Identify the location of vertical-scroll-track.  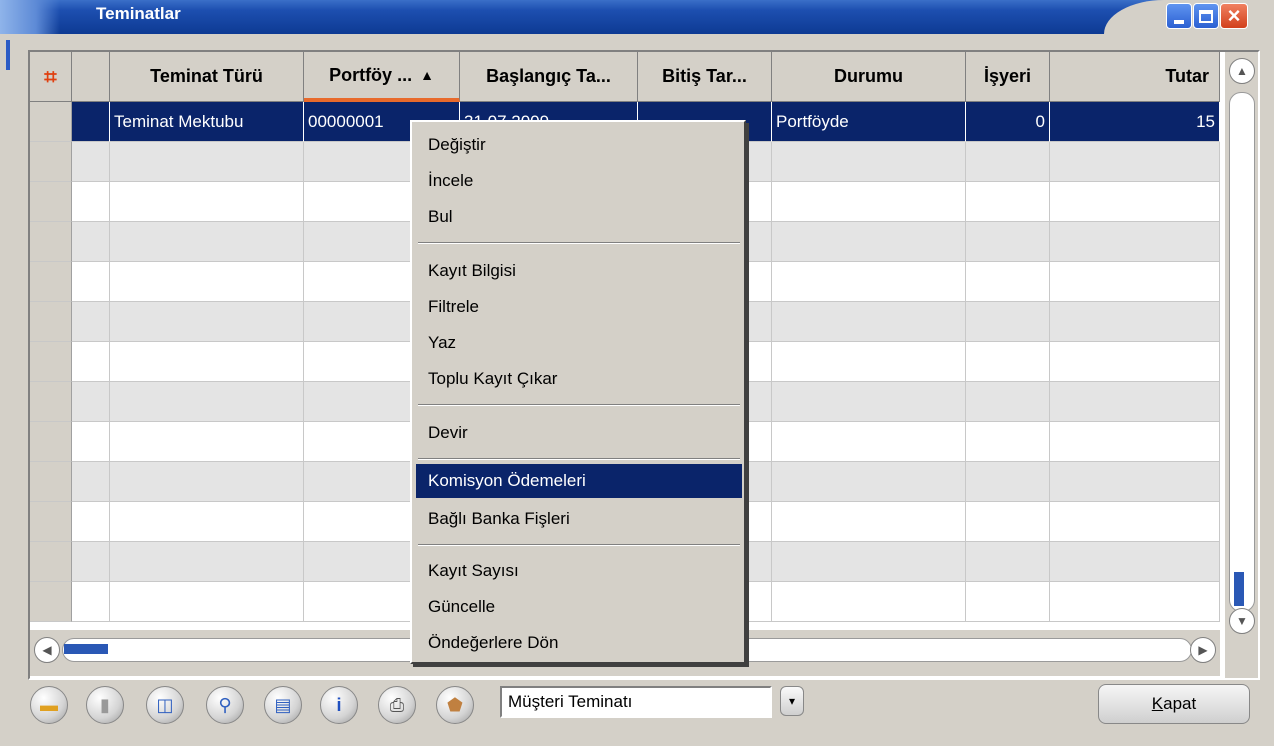
(1242, 352).